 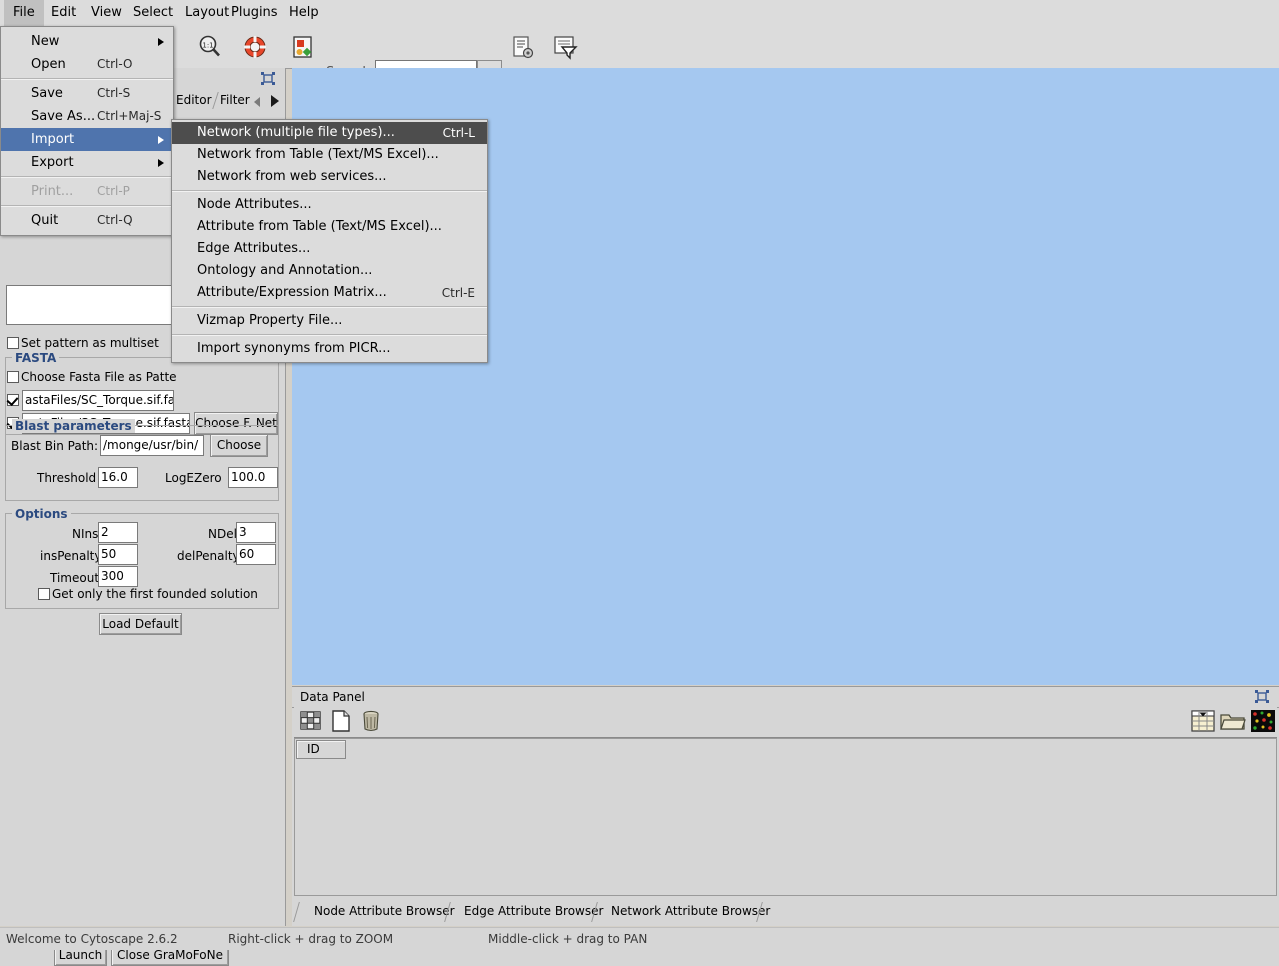 I want to click on logezero-label: LogEZero, so click(x=193, y=478).